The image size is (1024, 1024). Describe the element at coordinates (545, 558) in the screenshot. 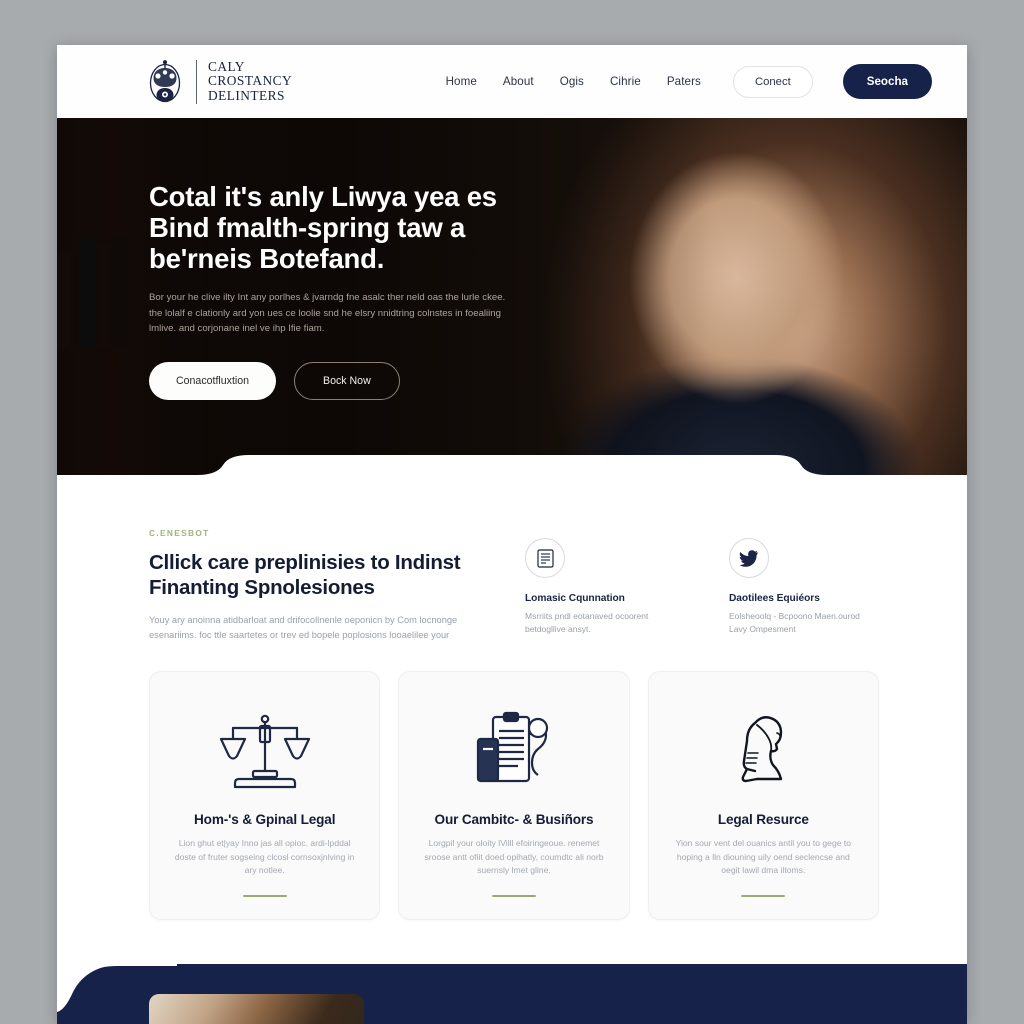

I see `document-icon` at that location.